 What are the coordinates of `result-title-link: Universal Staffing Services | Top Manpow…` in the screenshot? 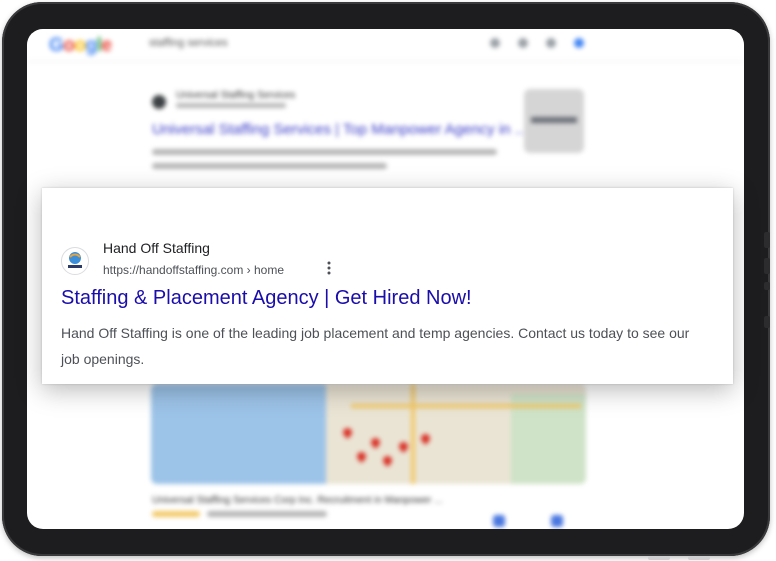 It's located at (339, 129).